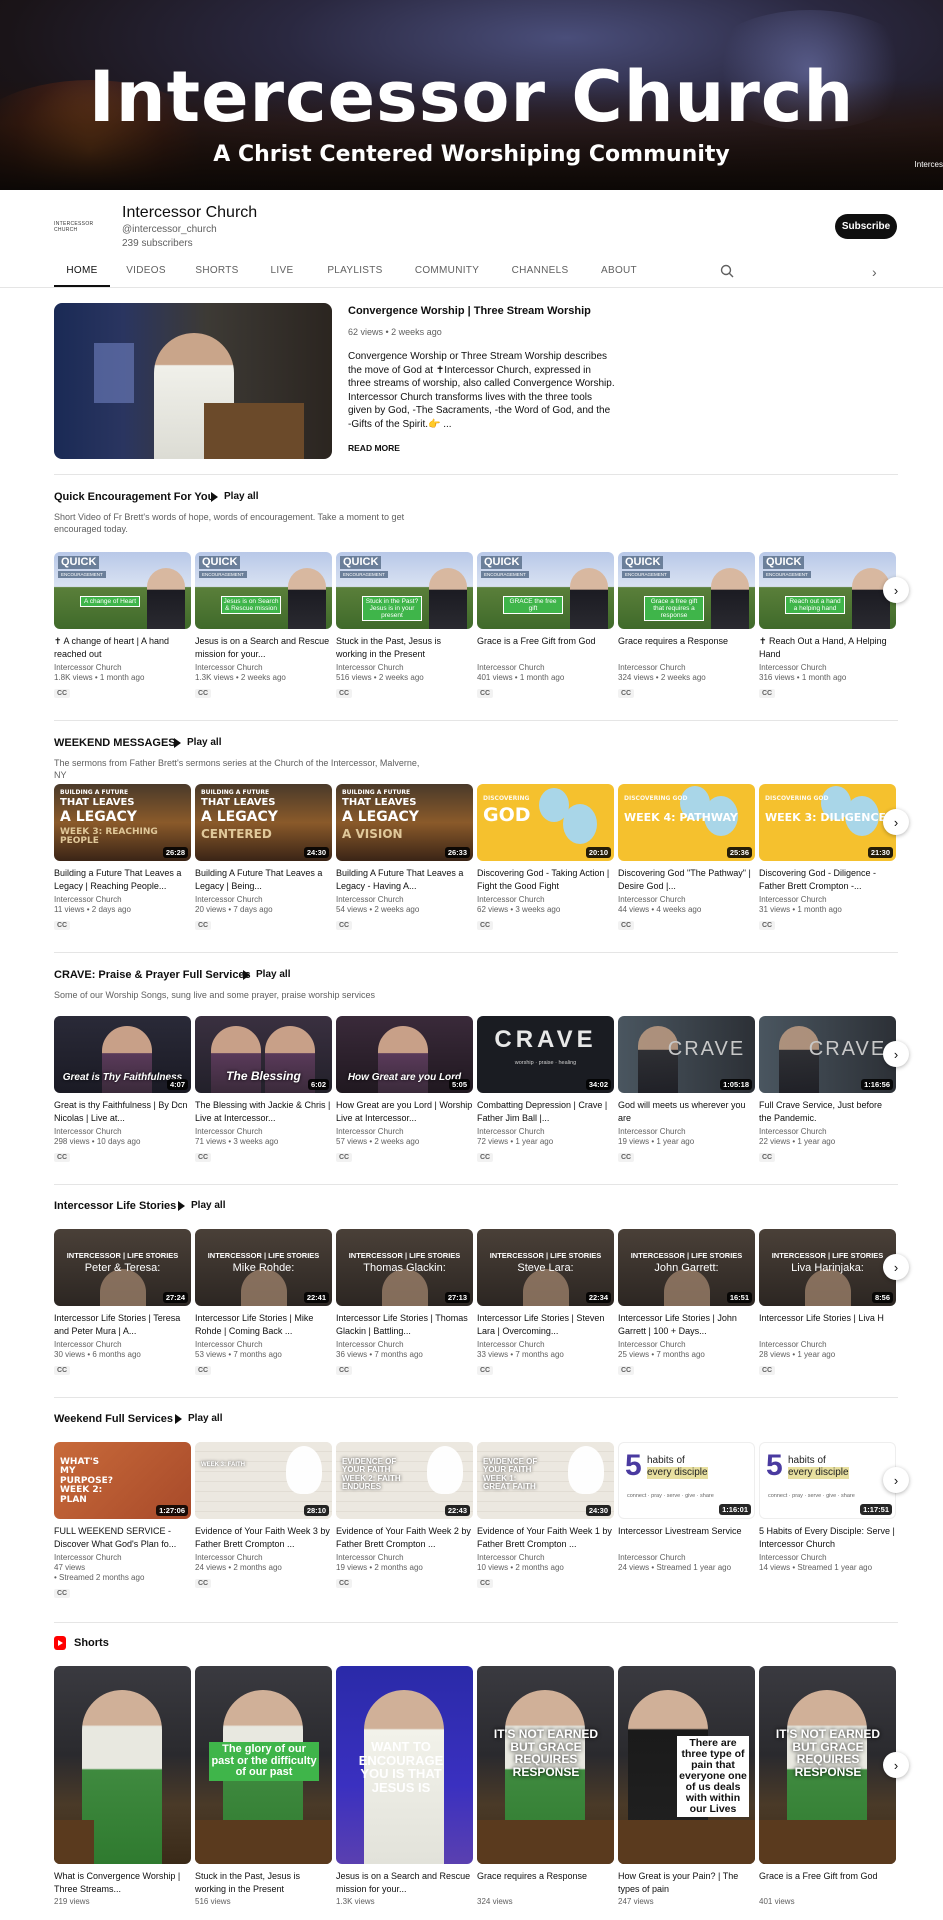 This screenshot has height=1920, width=943. What do you see at coordinates (122, 648) in the screenshot?
I see `video-title: ✝ A change of heart | A hand reached out` at bounding box center [122, 648].